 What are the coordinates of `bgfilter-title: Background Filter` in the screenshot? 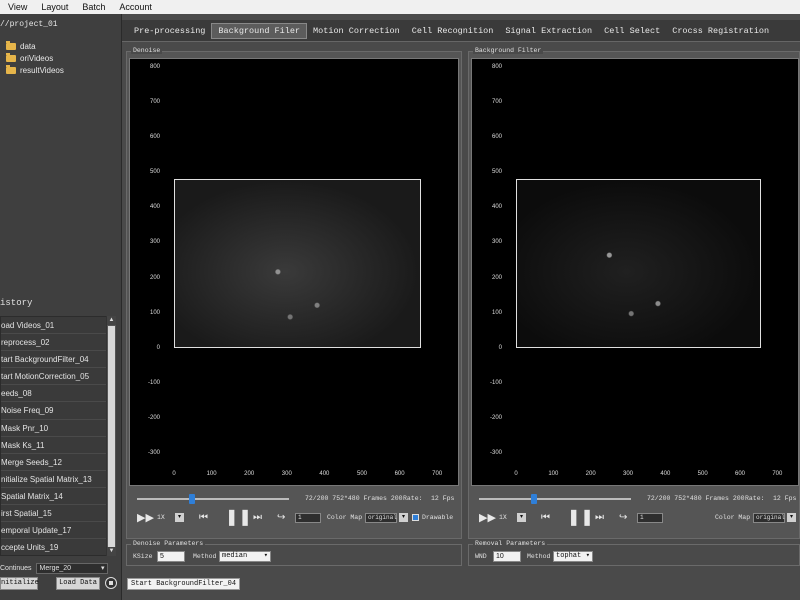 It's located at (508, 50).